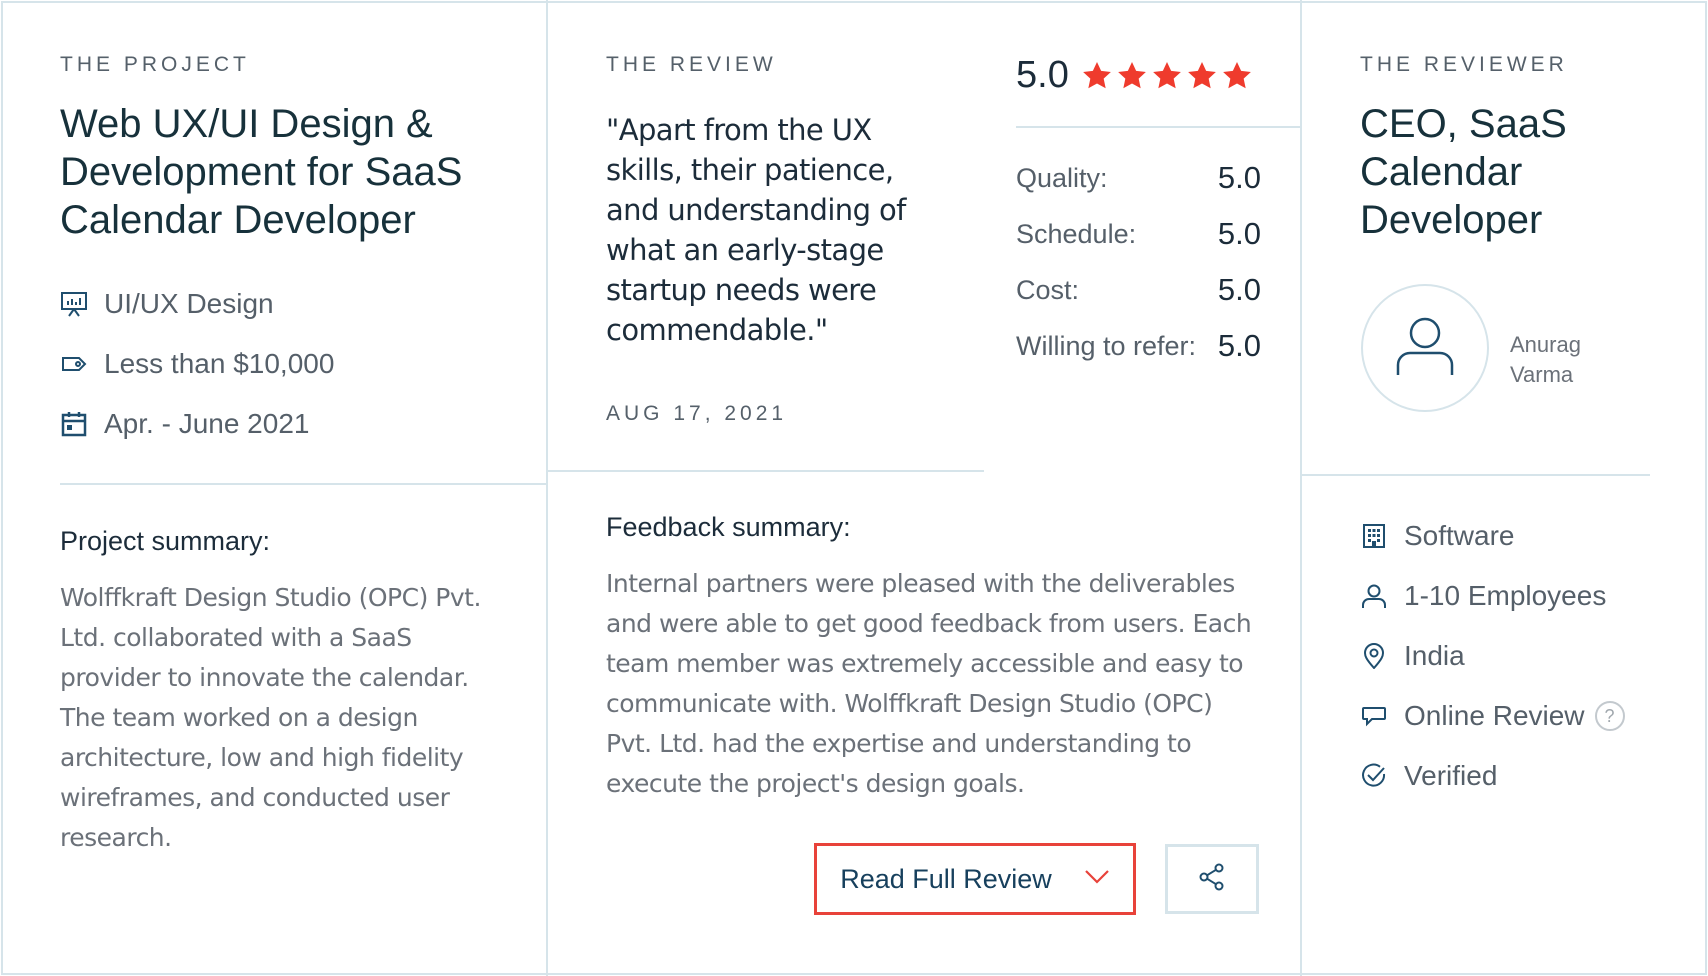 The width and height of the screenshot is (1708, 976). I want to click on summary-line: architecture, low and high fidelity, so click(262, 757).